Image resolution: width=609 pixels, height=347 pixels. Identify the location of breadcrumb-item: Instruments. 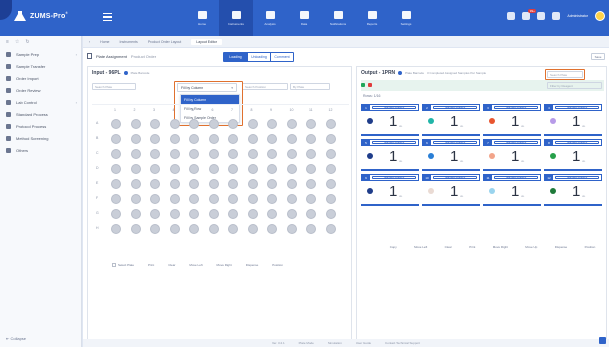
(129, 42).